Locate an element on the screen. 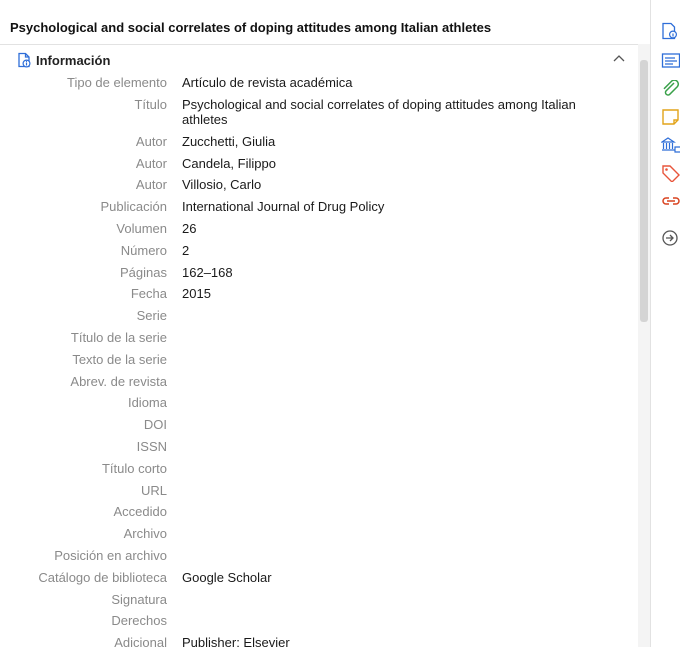 Image resolution: width=680 pixels, height=647 pixels. field-row: Volumen 26 is located at coordinates (315, 230).